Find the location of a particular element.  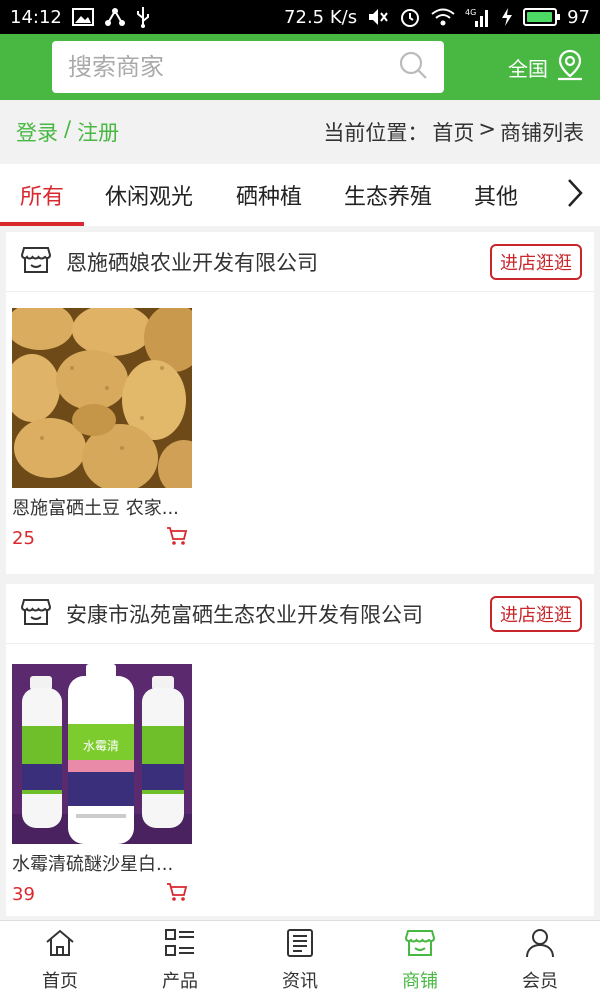

svg-text: 4G is located at coordinates (470, 12).